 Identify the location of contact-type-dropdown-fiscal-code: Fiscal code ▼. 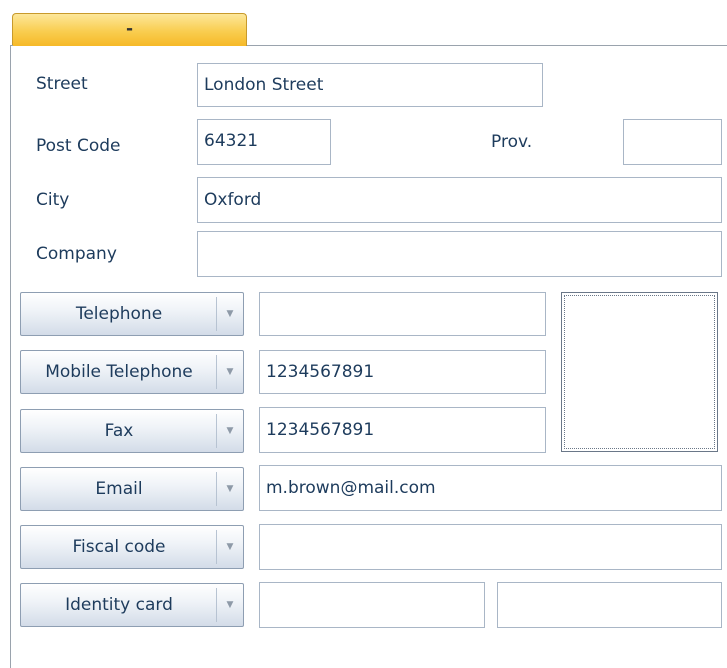
(132, 547).